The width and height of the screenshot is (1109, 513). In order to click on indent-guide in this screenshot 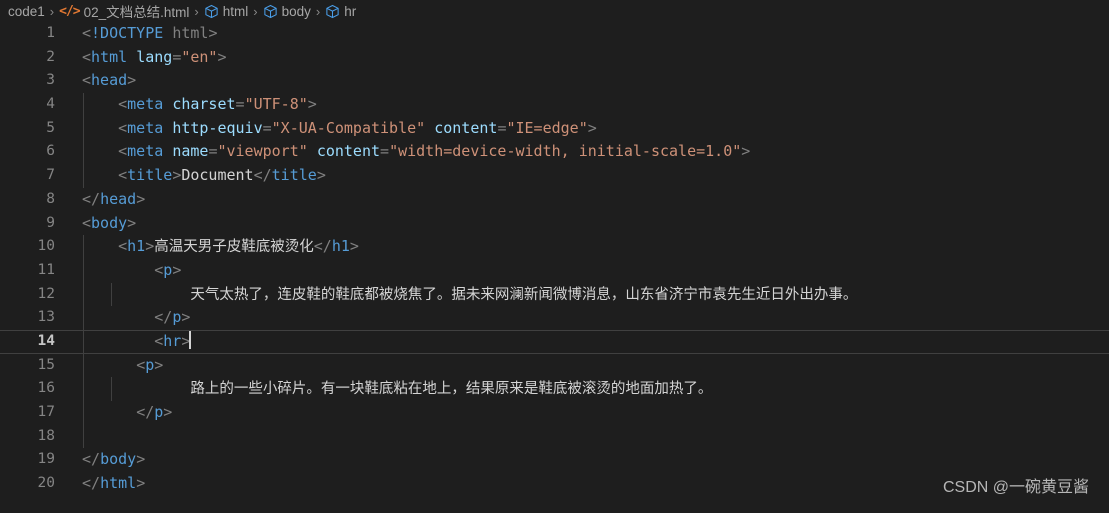, I will do `click(83, 436)`.